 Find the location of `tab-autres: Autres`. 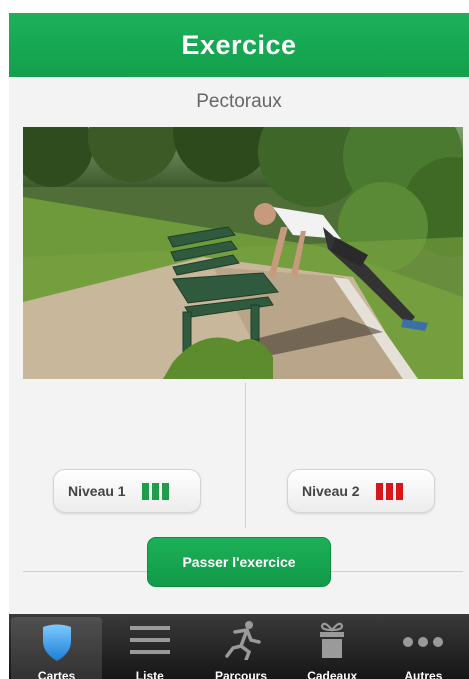

tab-autres: Autres is located at coordinates (423, 646).